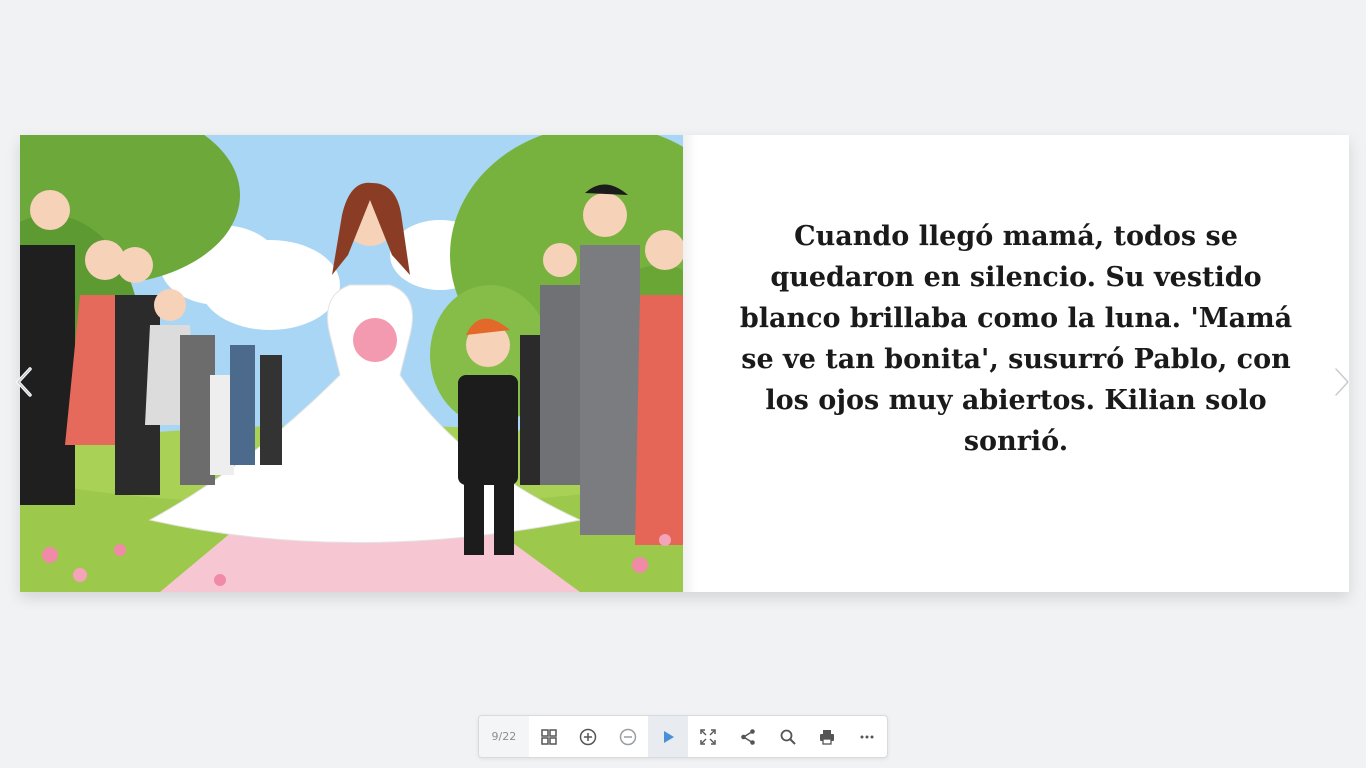 The width and height of the screenshot is (1366, 768). I want to click on more-icon, so click(867, 736).